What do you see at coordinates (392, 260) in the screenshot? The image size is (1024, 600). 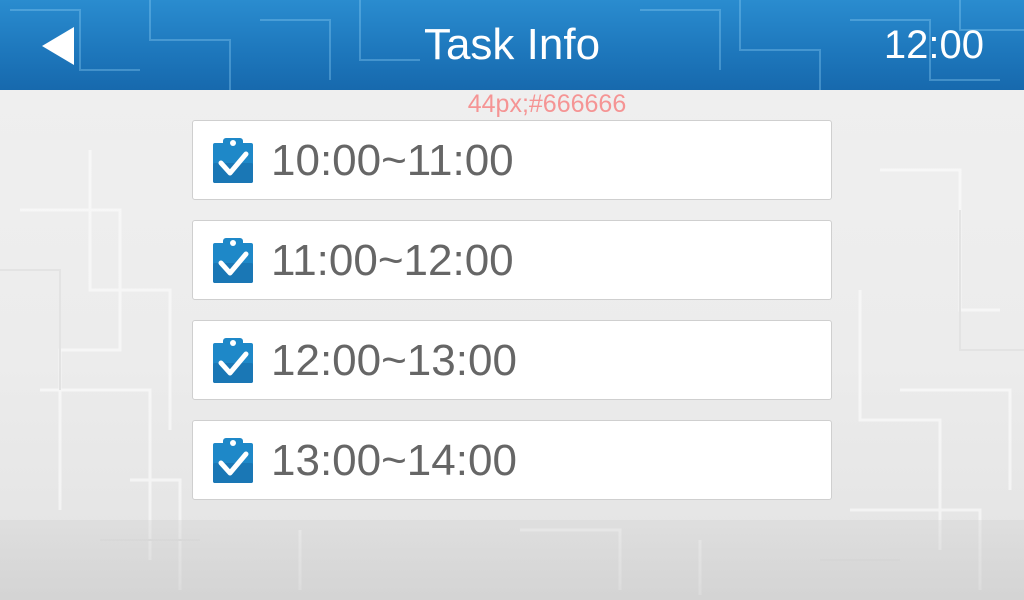 I see `task-time-label: 11:00~12:00` at bounding box center [392, 260].